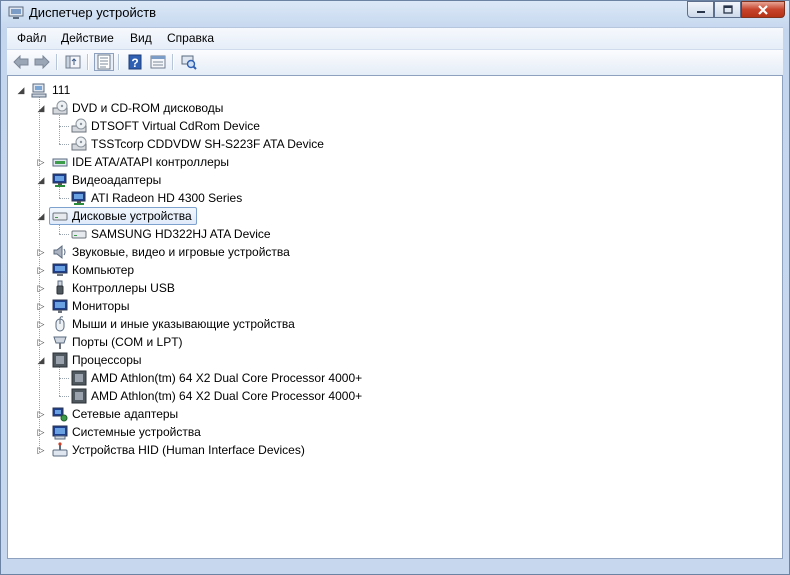  Describe the element at coordinates (207, 144) in the screenshot. I see `device-label: TSSTcorp CDDVDW SH-S223F ATA Device` at that location.